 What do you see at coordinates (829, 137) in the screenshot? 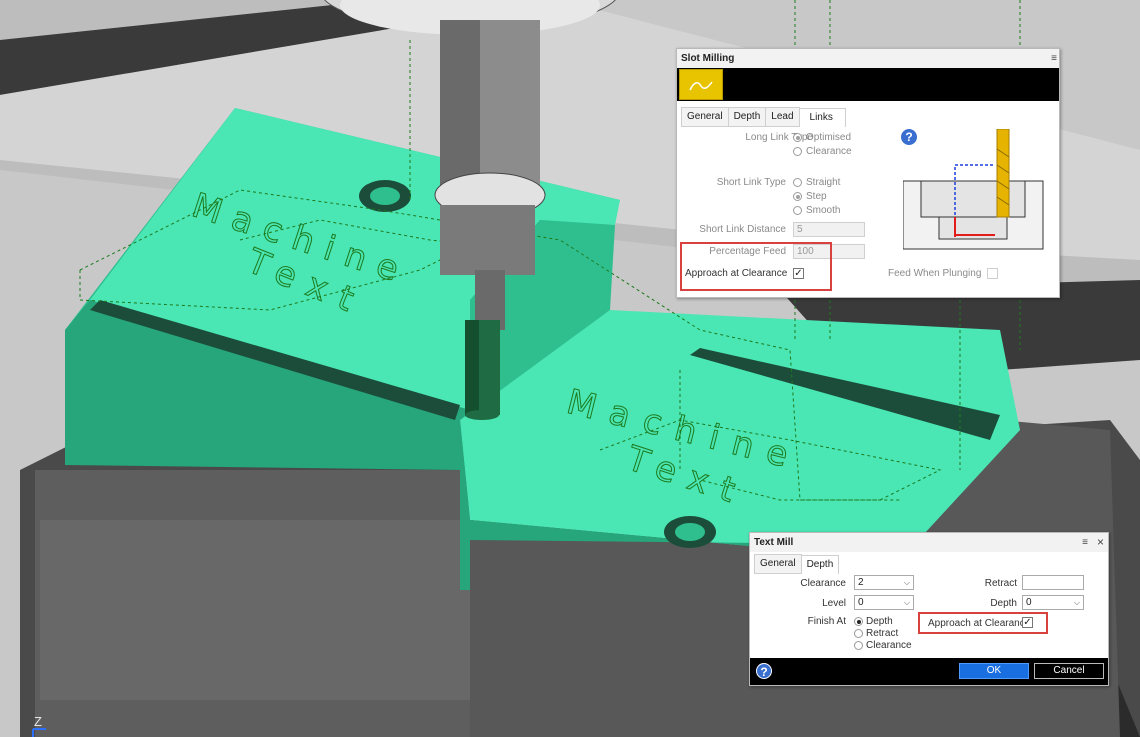
I see `long-link-optimised-label: Optimised` at bounding box center [829, 137].